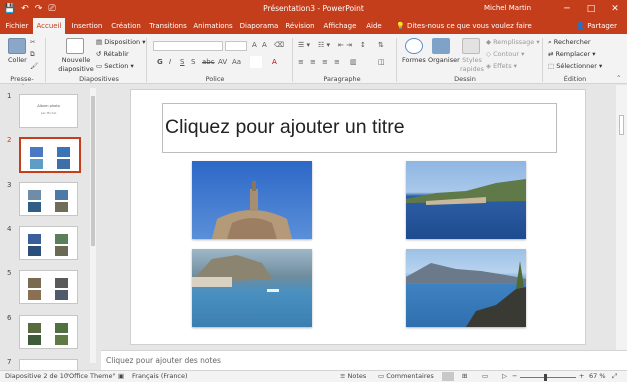  I want to click on select-button: ⬚ Sélectionner ▾, so click(575, 66).